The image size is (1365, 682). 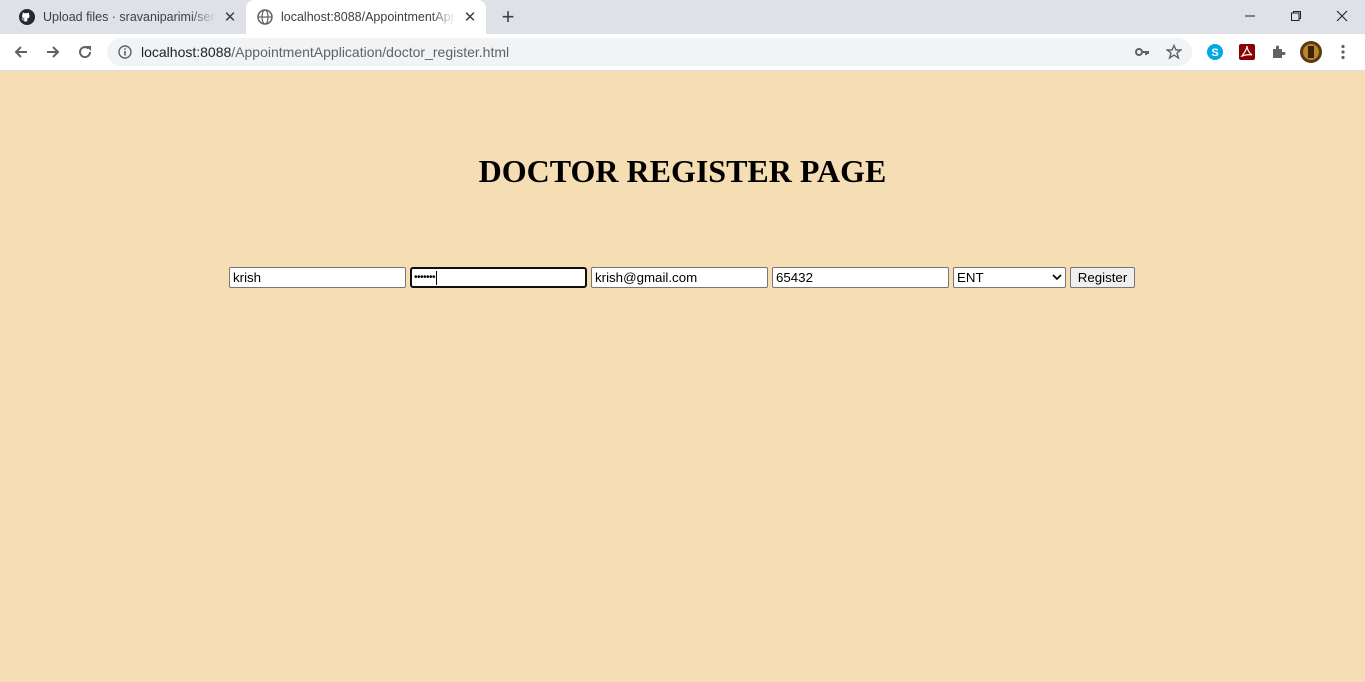 What do you see at coordinates (1102, 277) in the screenshot?
I see `register-button: Register` at bounding box center [1102, 277].